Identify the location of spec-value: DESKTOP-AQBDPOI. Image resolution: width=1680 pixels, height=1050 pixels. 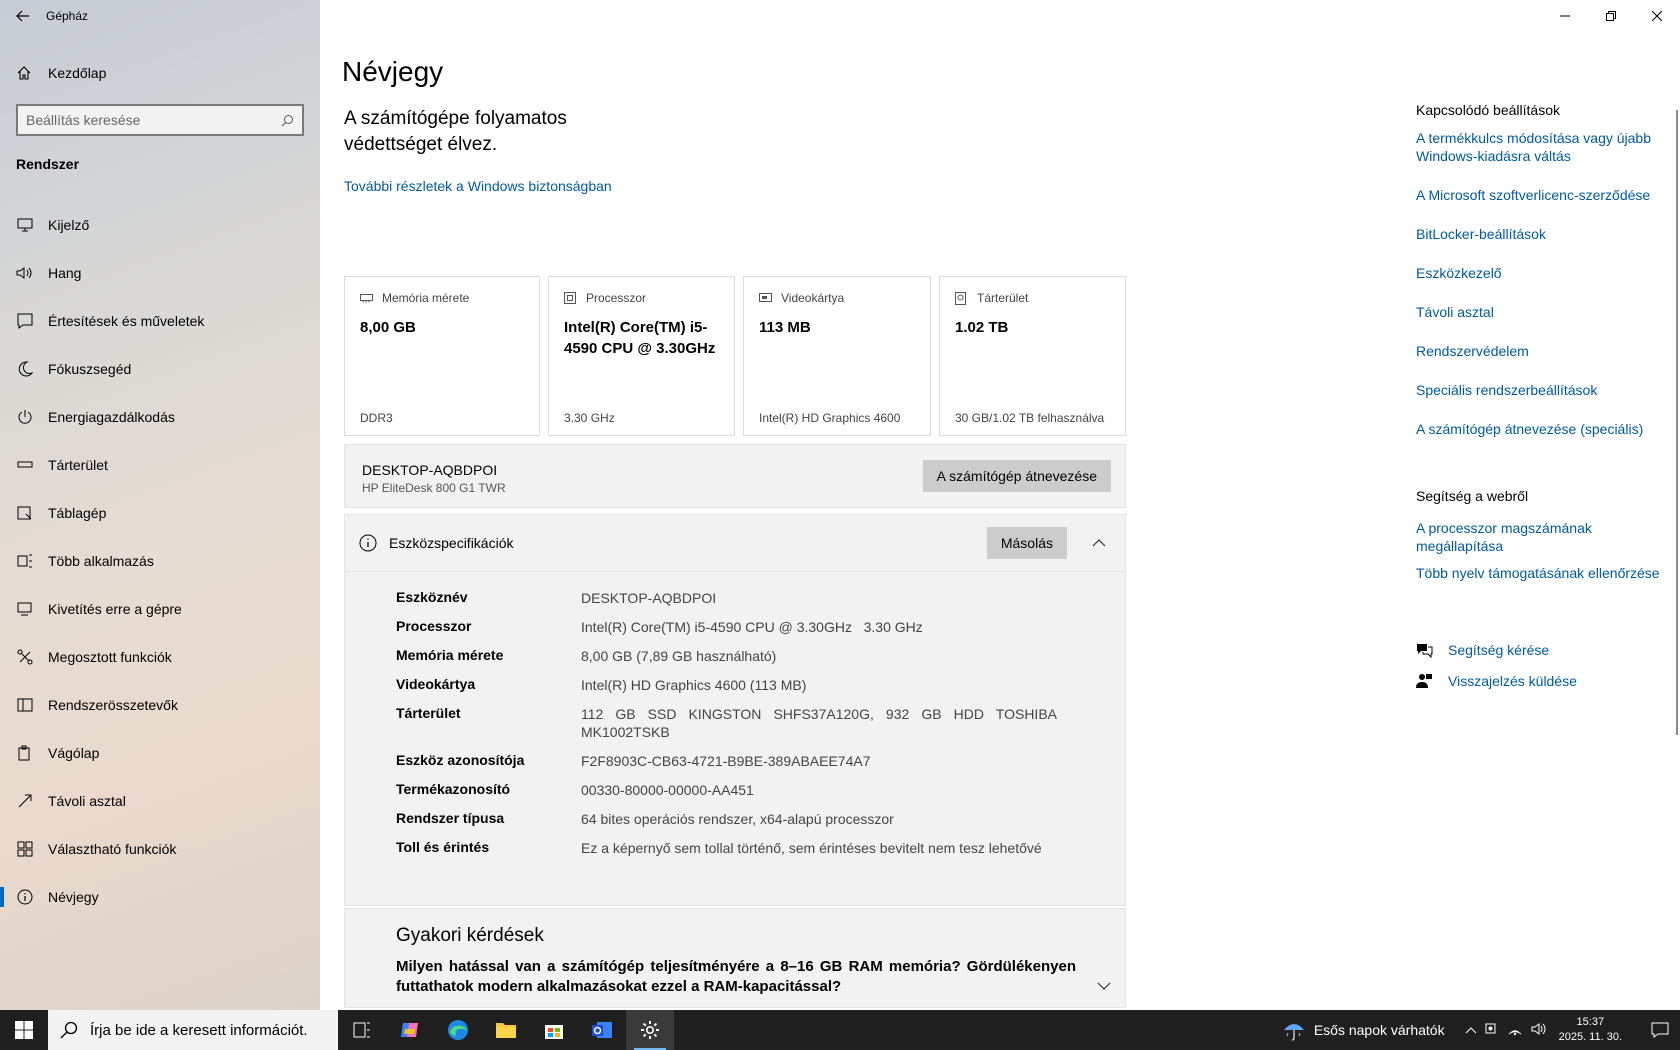
(649, 598).